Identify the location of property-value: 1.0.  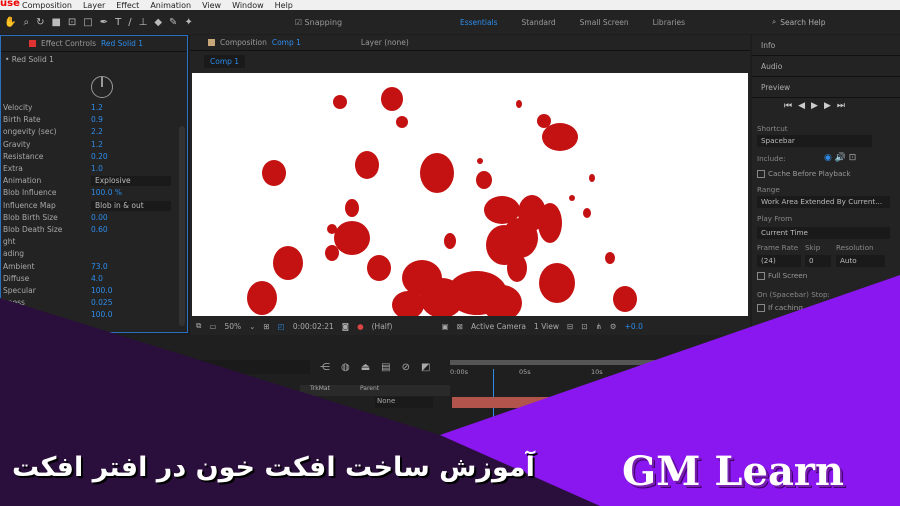
(97, 168).